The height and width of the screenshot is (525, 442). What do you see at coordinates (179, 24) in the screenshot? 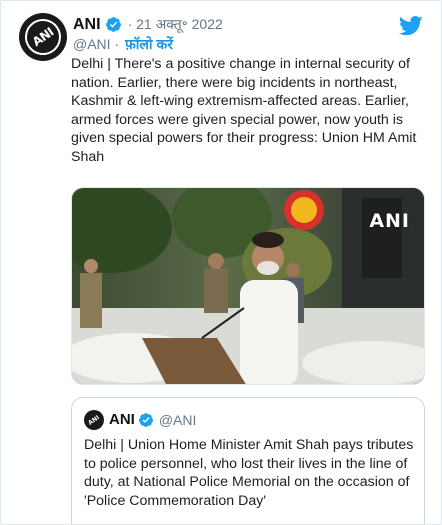
I see `timestamp-text: 21 अक्तू॰ 2022` at bounding box center [179, 24].